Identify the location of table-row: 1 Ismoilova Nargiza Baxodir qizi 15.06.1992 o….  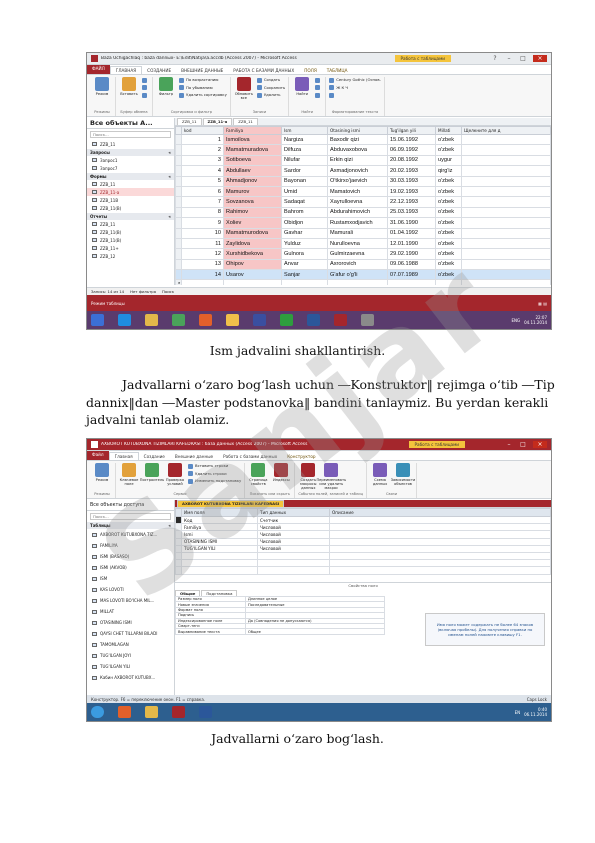
(363, 139).